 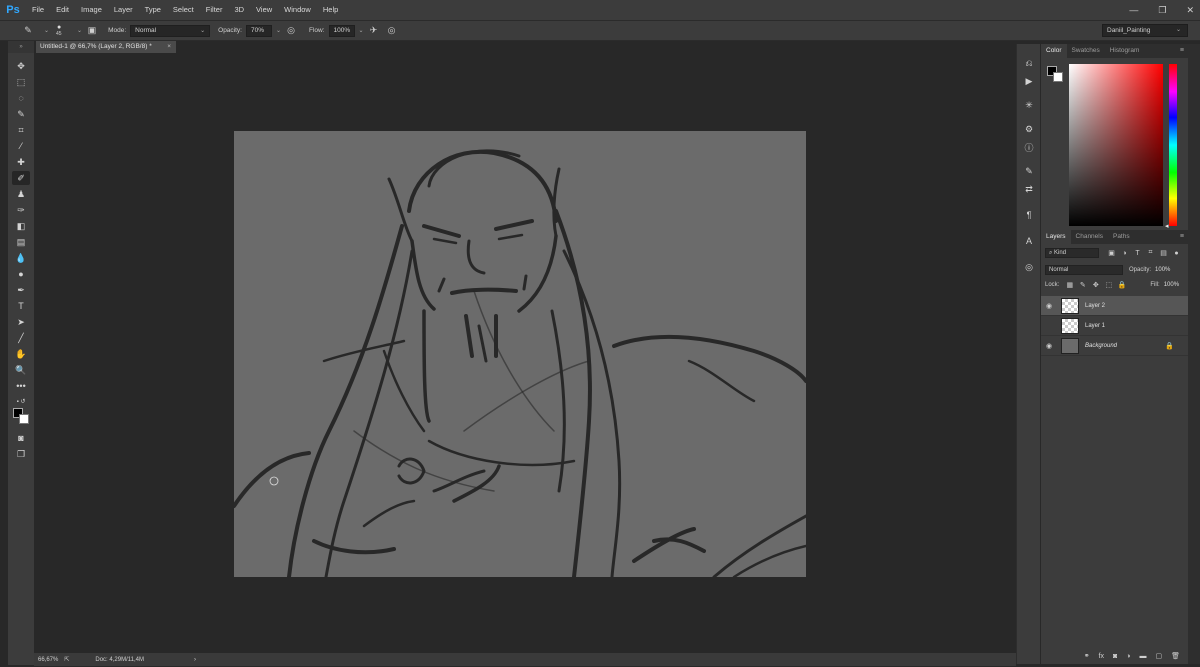 I want to click on filter-smart-object-icon: ▤, so click(x=1163, y=253).